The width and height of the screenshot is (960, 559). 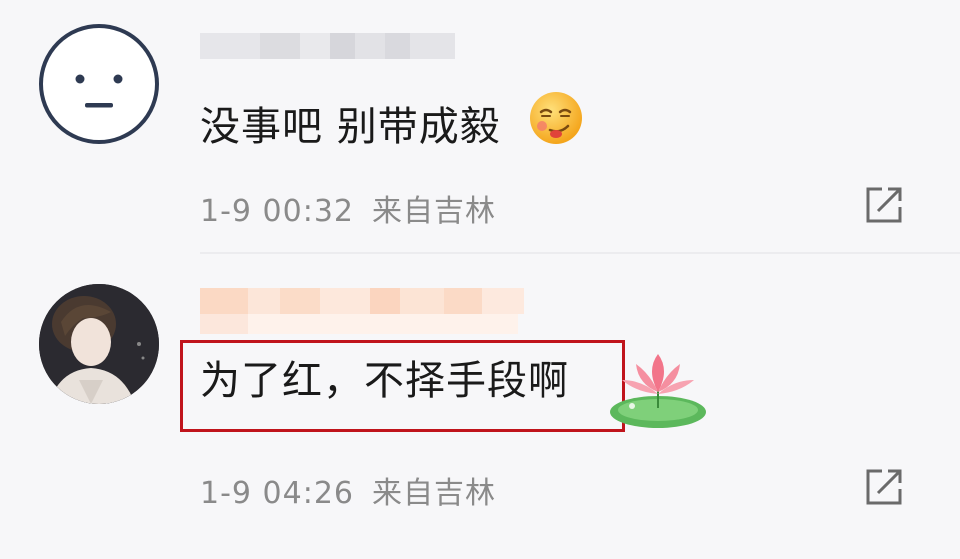 I want to click on lotus-emoji-icon, so click(x=658, y=391).